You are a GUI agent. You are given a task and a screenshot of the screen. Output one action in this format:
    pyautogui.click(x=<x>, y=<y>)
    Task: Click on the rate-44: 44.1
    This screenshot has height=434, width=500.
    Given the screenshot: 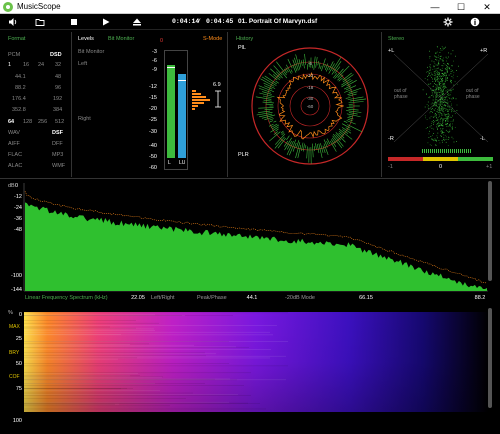 What is the action you would take?
    pyautogui.click(x=20, y=77)
    